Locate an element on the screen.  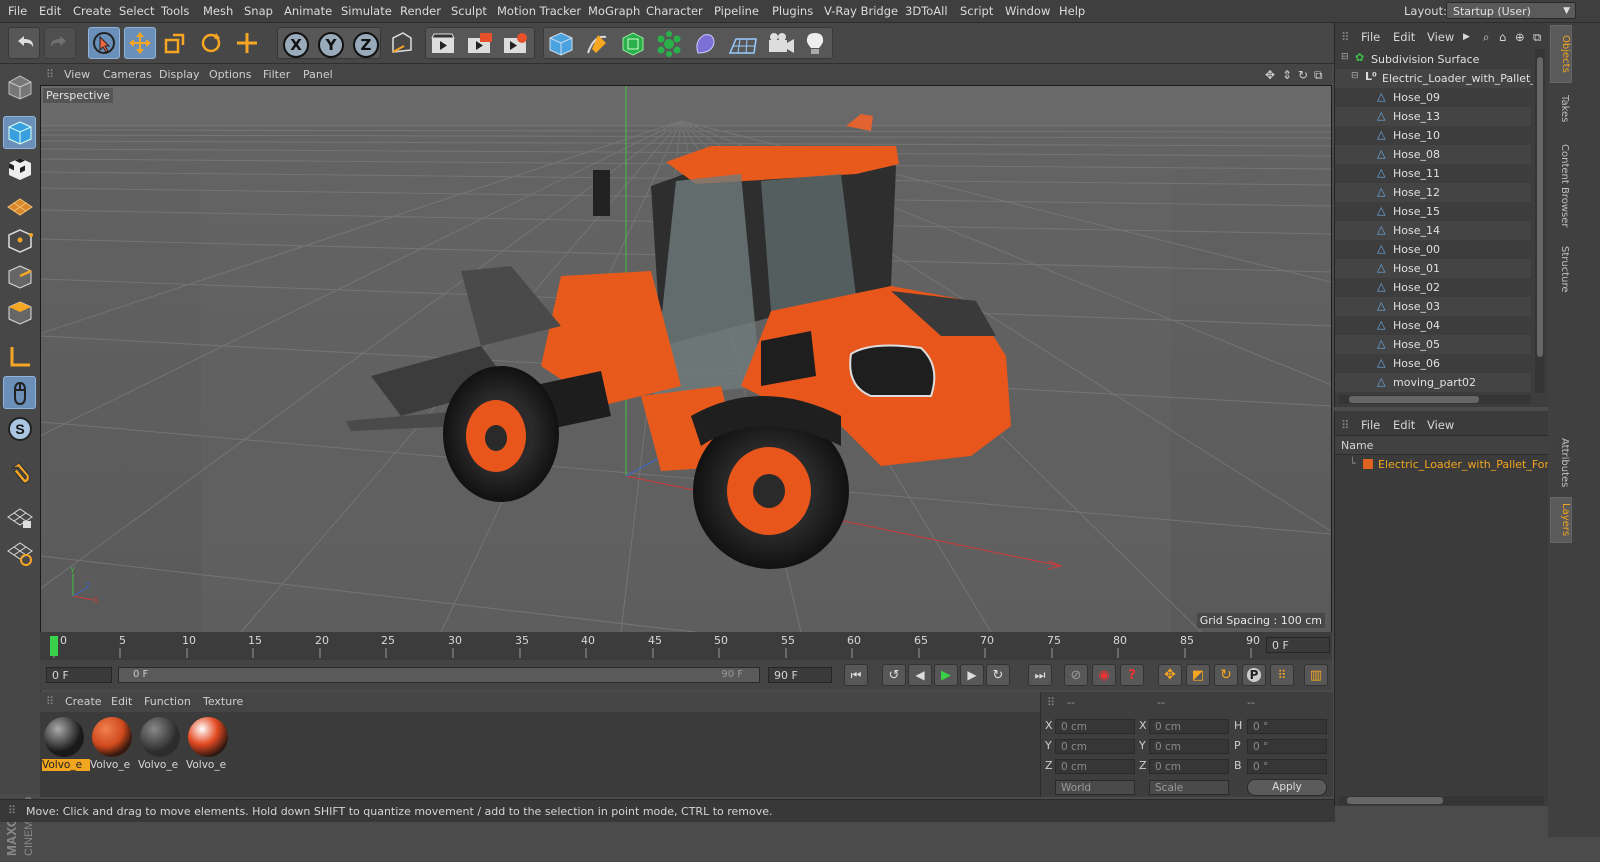
menu-window: Window is located at coordinates (1027, 11).